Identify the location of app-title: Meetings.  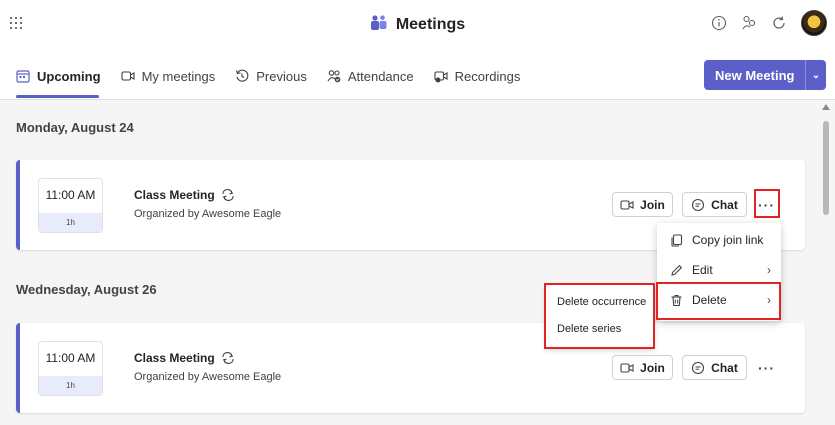
(417, 25).